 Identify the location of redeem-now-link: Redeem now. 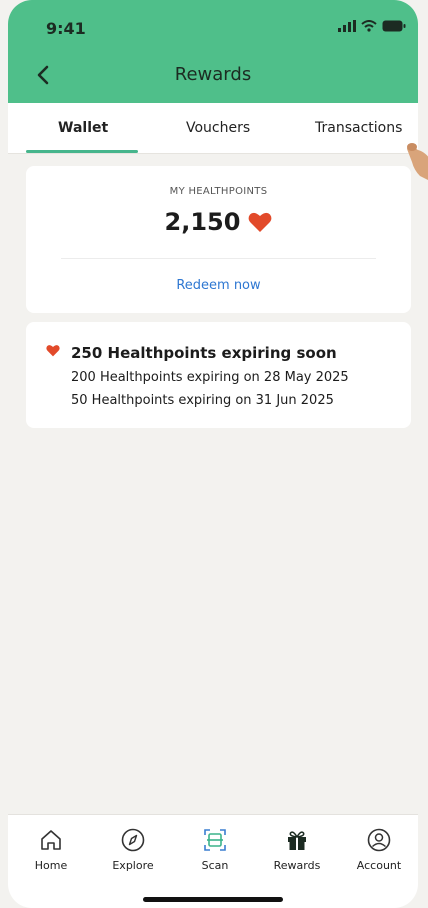
(218, 285).